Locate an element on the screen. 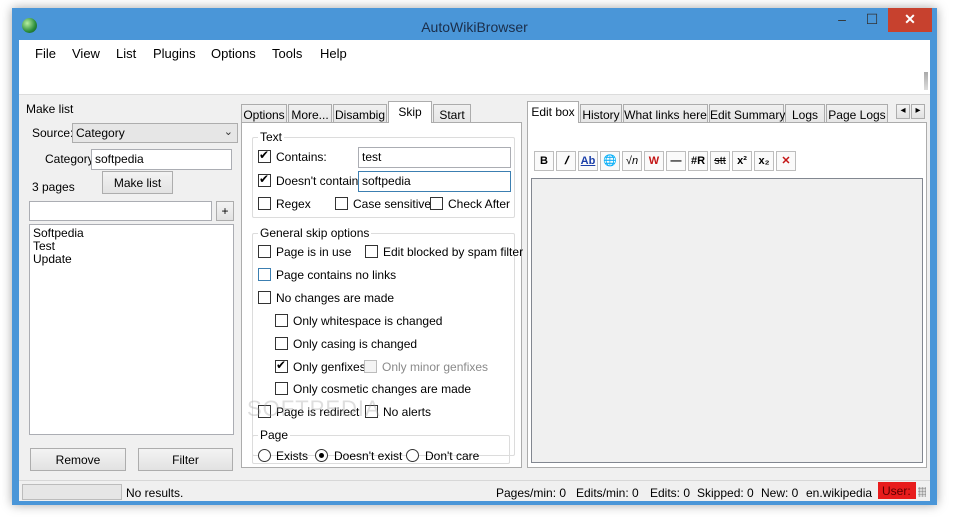 The height and width of the screenshot is (531, 957). external-link-icon: 🌐 is located at coordinates (610, 161).